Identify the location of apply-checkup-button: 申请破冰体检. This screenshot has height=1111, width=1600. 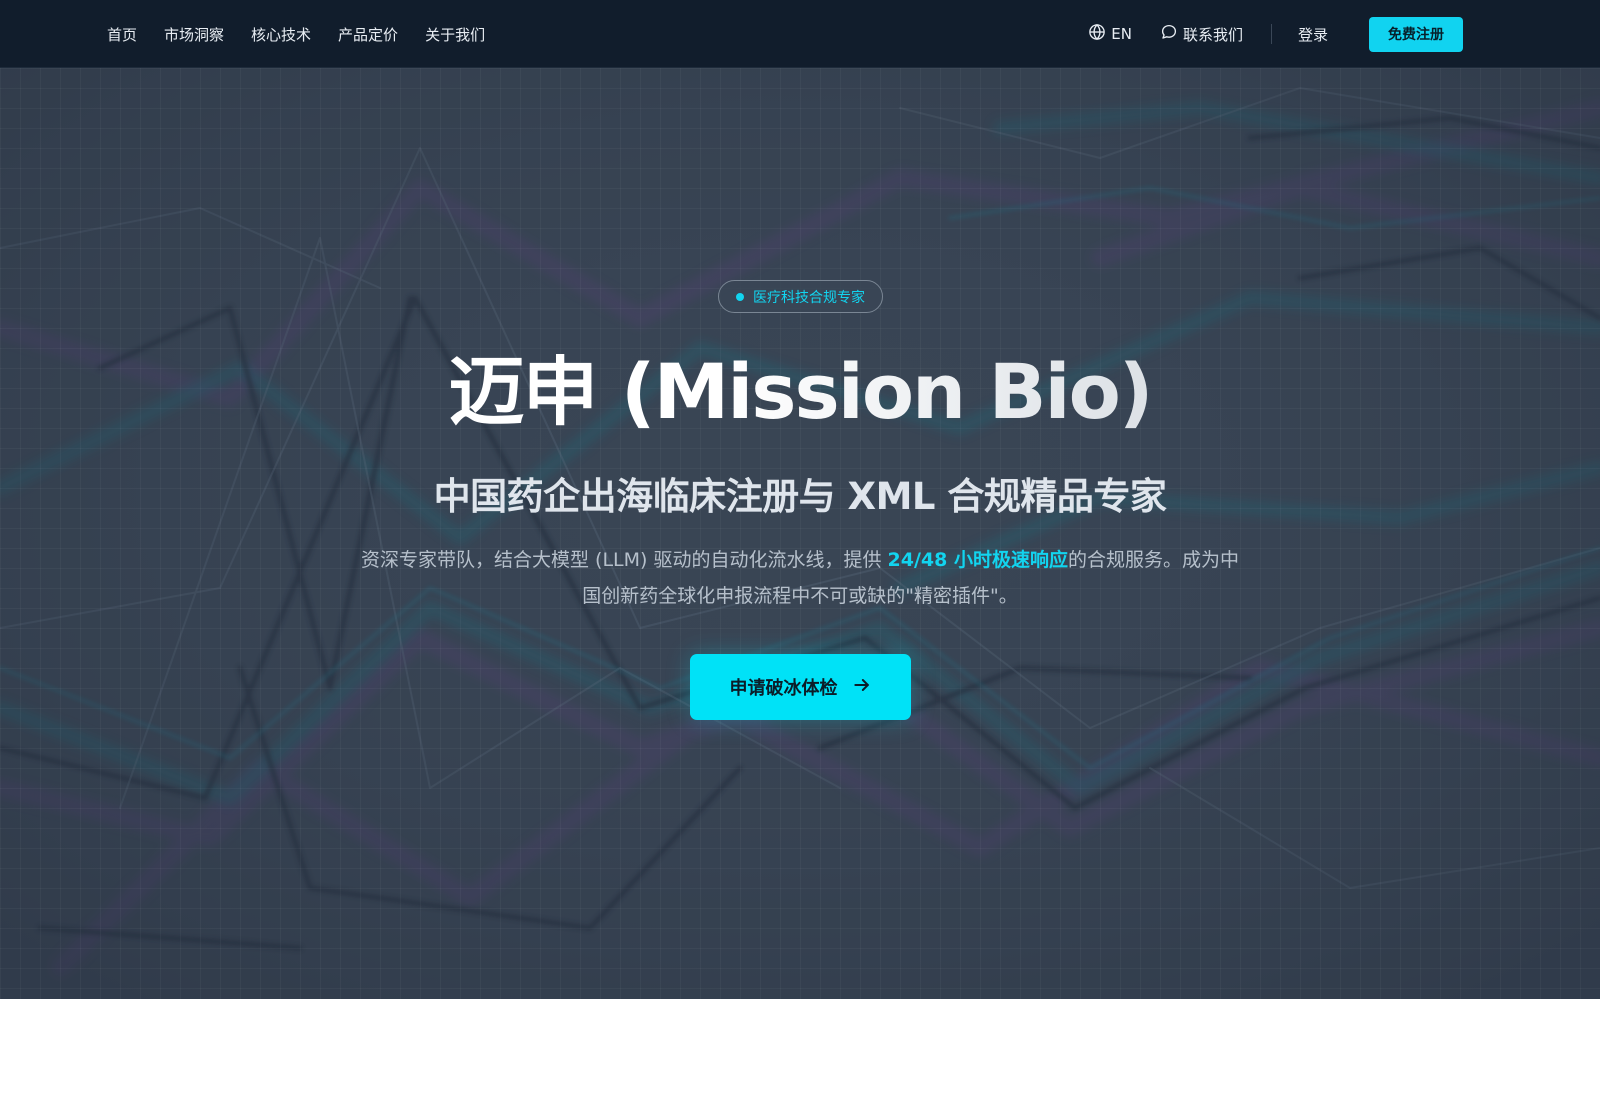
(800, 687).